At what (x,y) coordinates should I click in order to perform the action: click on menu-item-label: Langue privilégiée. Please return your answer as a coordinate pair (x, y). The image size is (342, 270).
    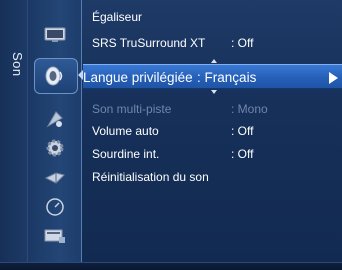
    Looking at the image, I should click on (138, 77).